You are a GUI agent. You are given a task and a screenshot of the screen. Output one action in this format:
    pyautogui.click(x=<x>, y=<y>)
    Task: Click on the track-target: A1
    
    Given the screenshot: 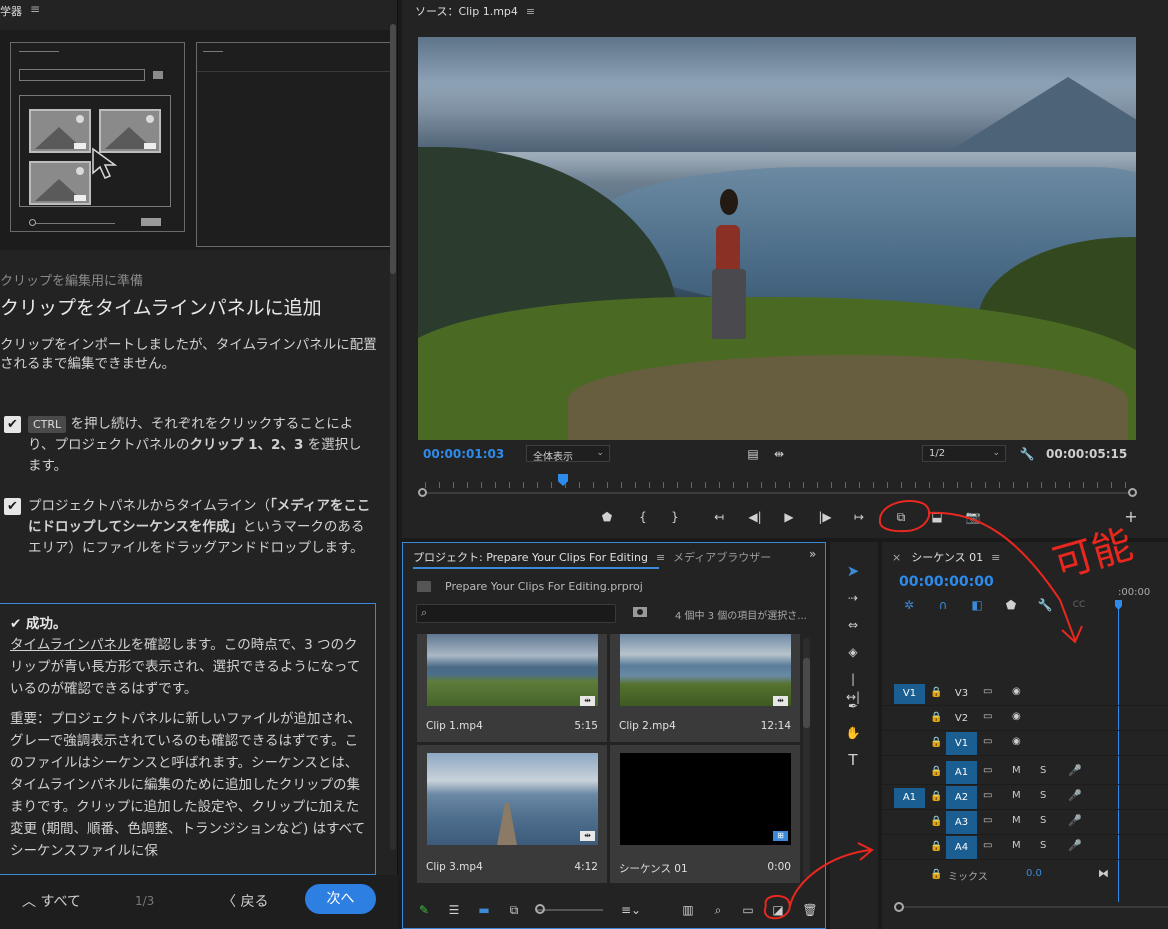 What is the action you would take?
    pyautogui.click(x=961, y=772)
    